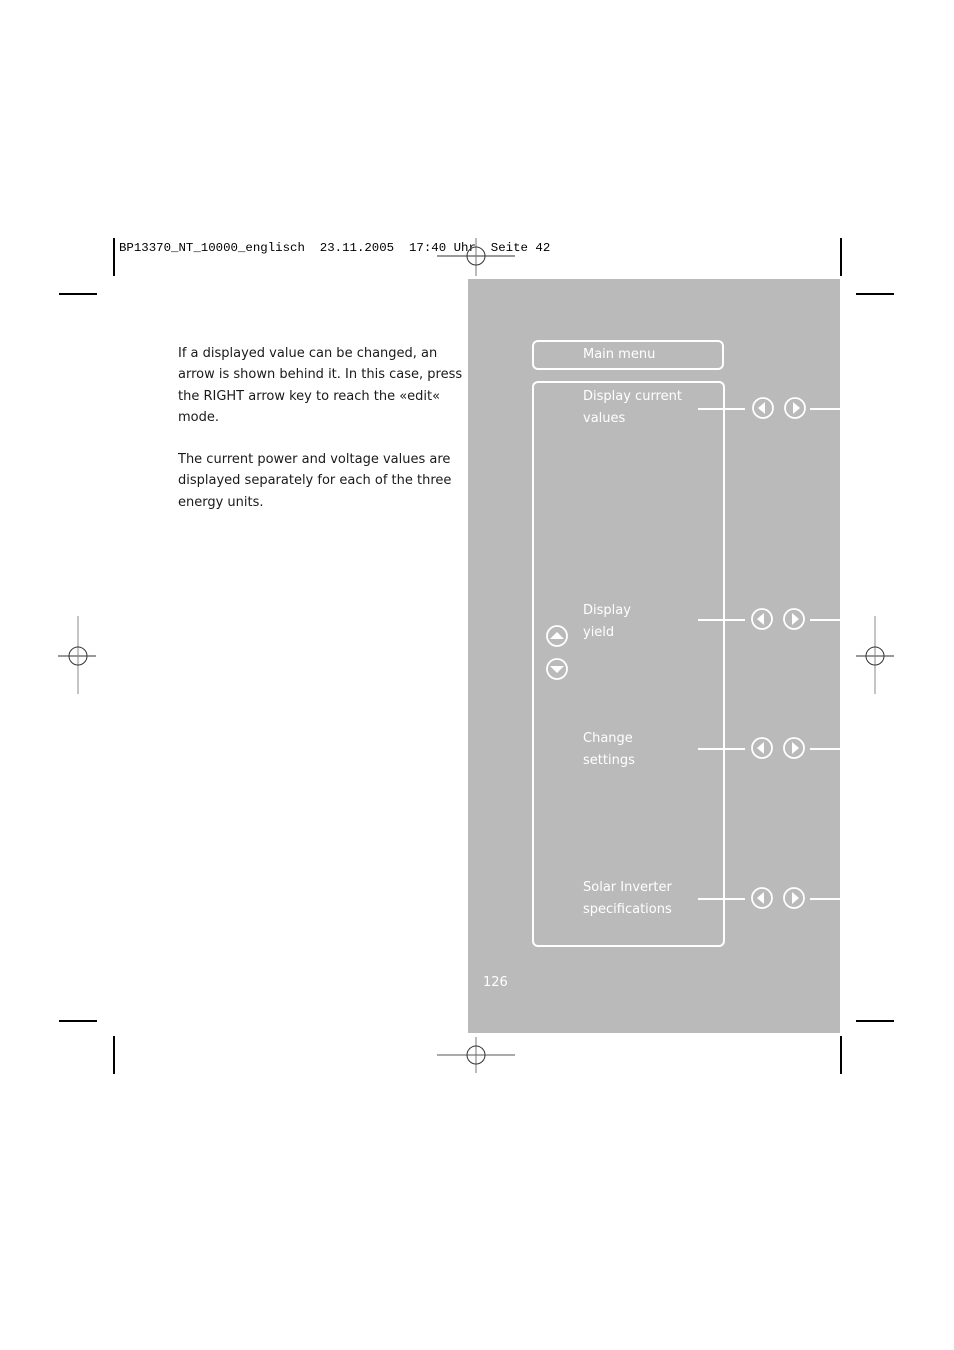 The image size is (954, 1350). Describe the element at coordinates (627, 898) in the screenshot. I see `menu-item-solar-inverter-specifications: Solar Inverter specifications` at that location.